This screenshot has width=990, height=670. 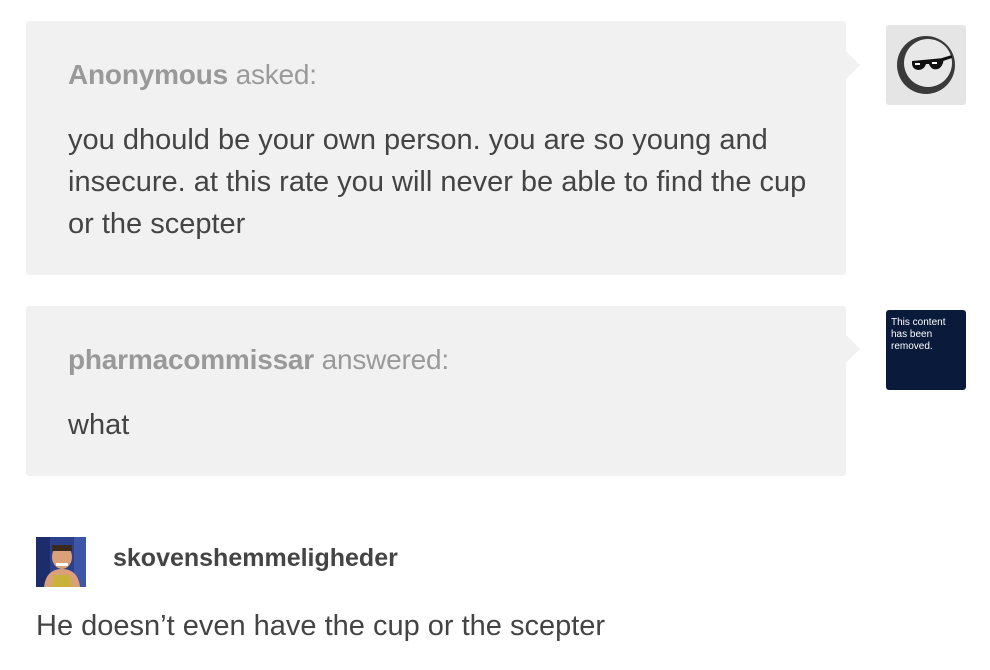 I want to click on answer-verb: answered:, so click(x=385, y=359).